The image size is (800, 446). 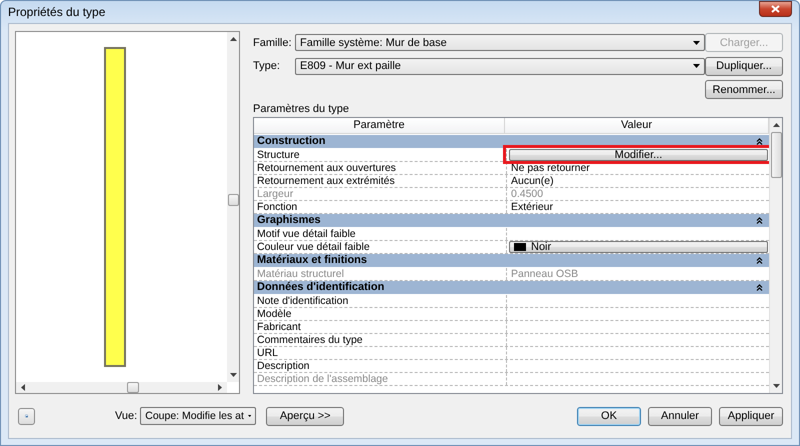 I want to click on type-label: Type:, so click(x=267, y=66).